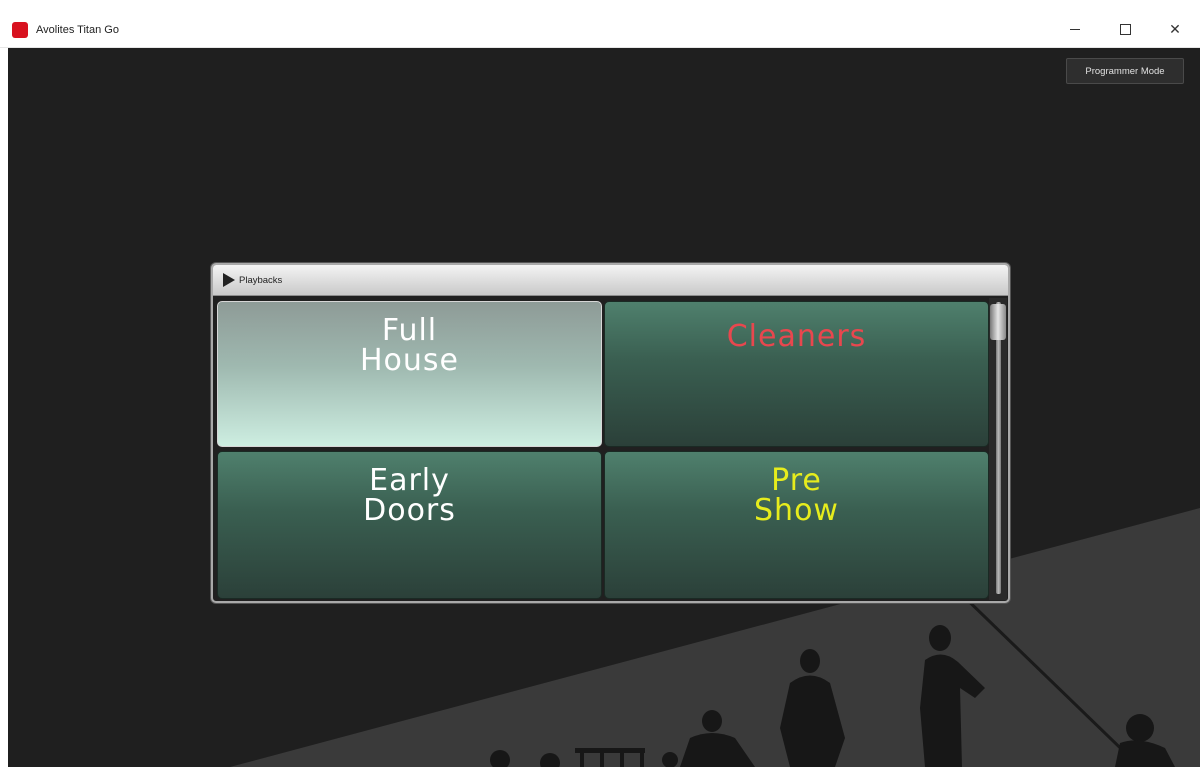  I want to click on playback-tile-label: Cleaners, so click(796, 336).